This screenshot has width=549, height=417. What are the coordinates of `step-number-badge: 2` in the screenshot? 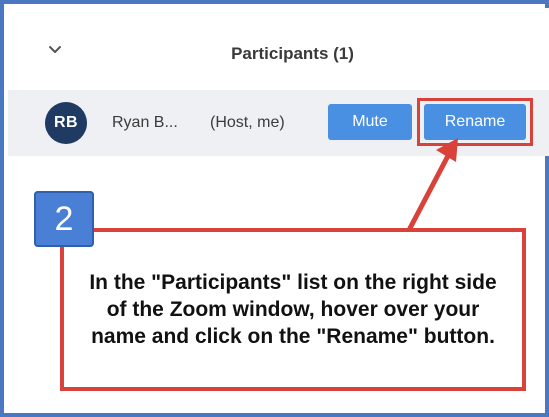 It's located at (64, 219).